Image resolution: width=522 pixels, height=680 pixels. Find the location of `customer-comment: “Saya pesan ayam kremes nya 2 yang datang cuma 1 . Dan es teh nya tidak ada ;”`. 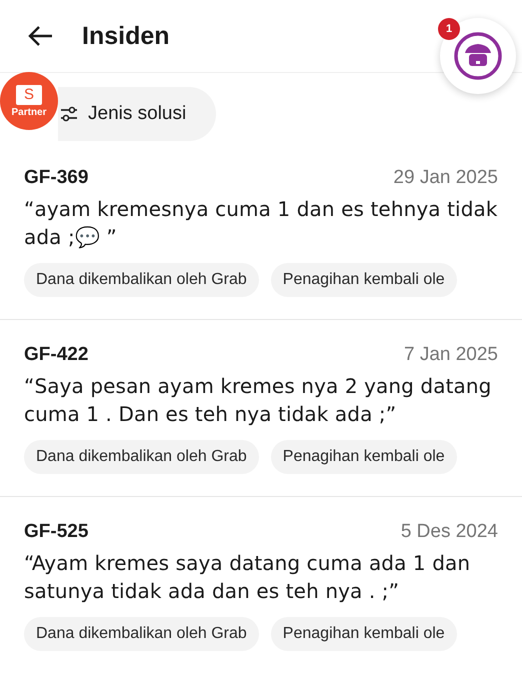

customer-comment: “Saya pesan ayam kremes nya 2 yang datang cuma 1 . Dan es teh nya tidak ada ;” is located at coordinates (258, 400).